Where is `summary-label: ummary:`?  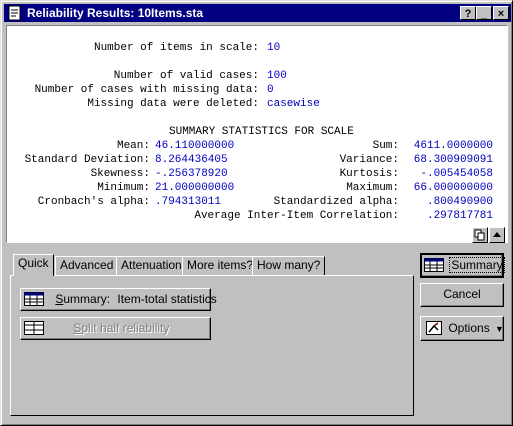
summary-label: ummary: is located at coordinates (87, 299).